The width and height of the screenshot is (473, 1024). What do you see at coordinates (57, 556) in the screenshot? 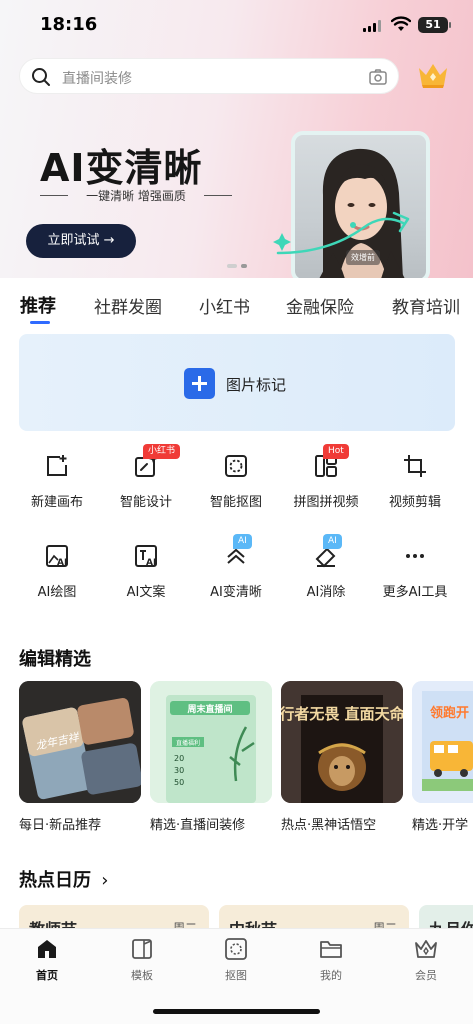
I see `ai-paint-icon: AI` at bounding box center [57, 556].